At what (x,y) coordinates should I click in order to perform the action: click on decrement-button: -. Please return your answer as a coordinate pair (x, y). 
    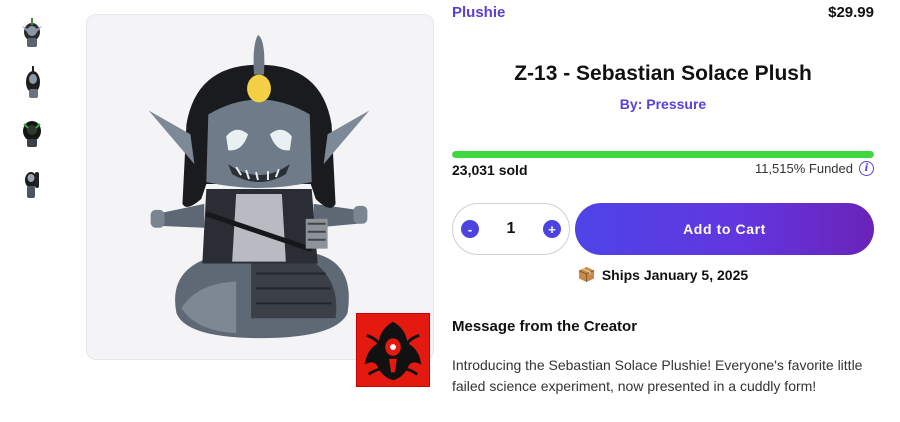
    Looking at the image, I should click on (470, 229).